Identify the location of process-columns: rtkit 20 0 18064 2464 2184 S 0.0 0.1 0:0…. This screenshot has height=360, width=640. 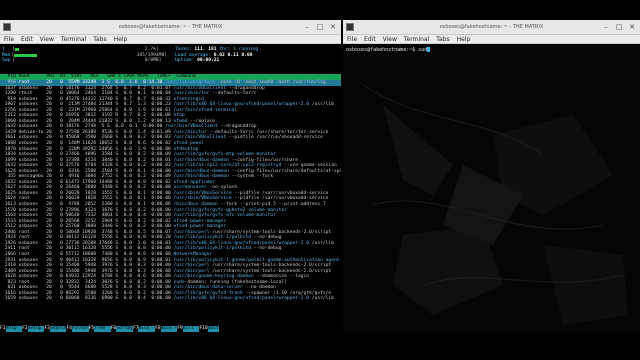
(94, 94).